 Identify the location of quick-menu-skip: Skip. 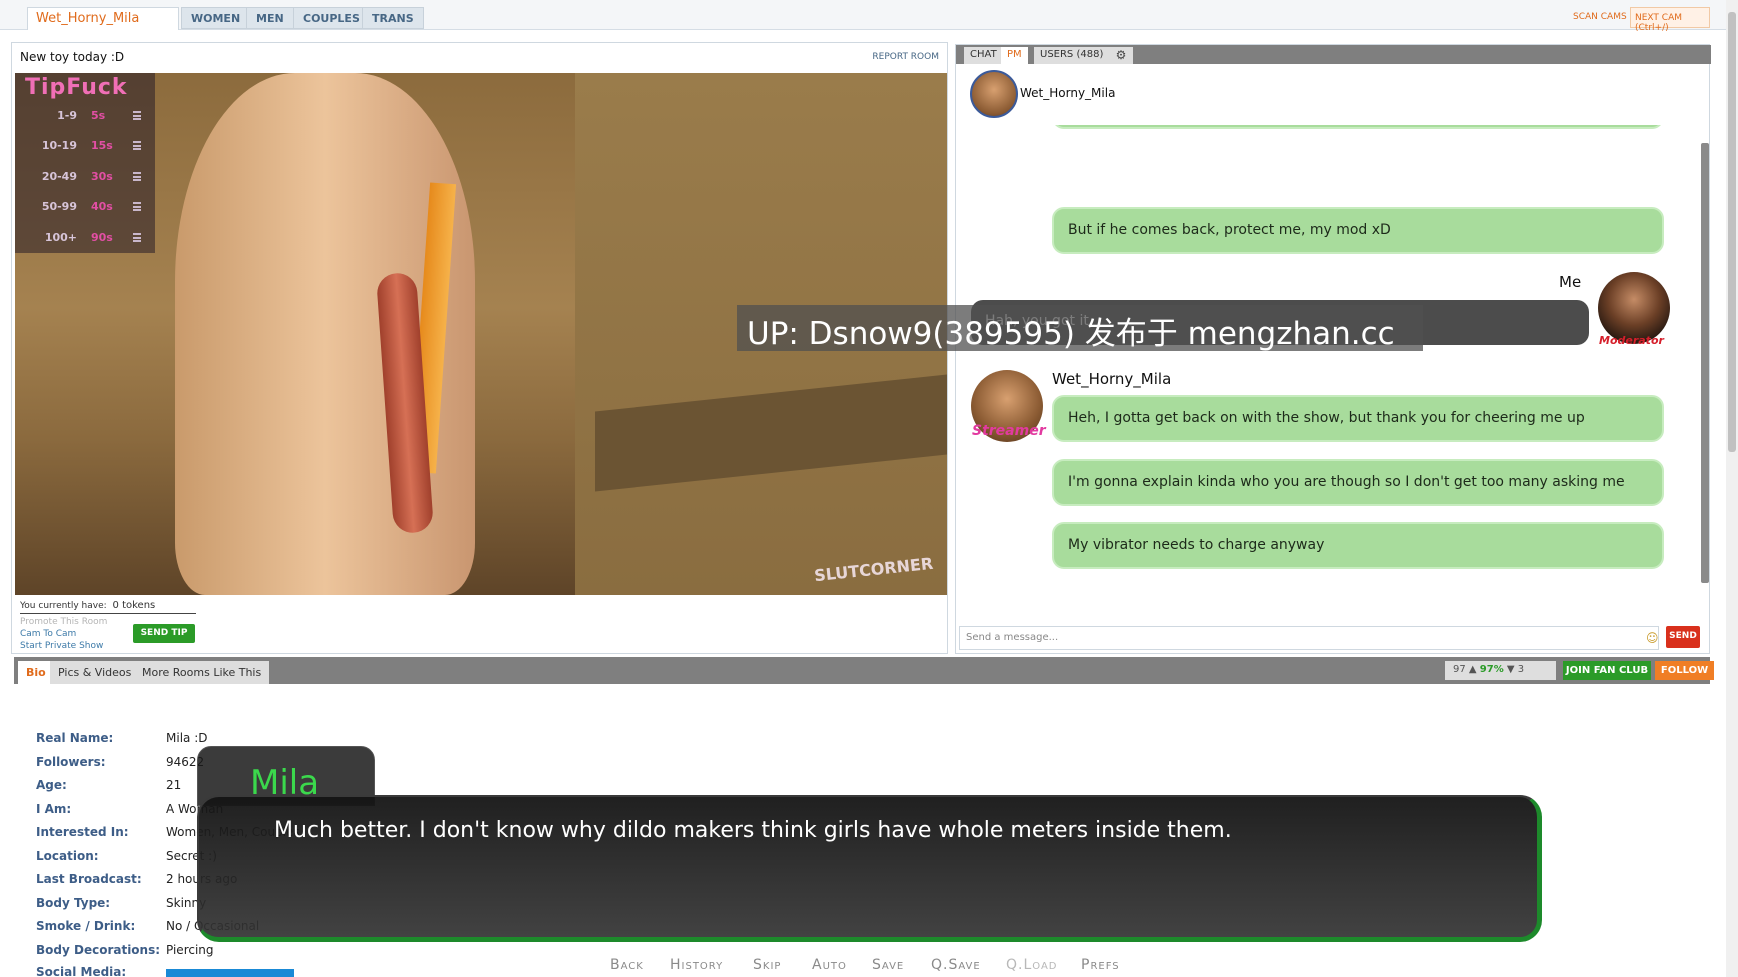
(767, 965).